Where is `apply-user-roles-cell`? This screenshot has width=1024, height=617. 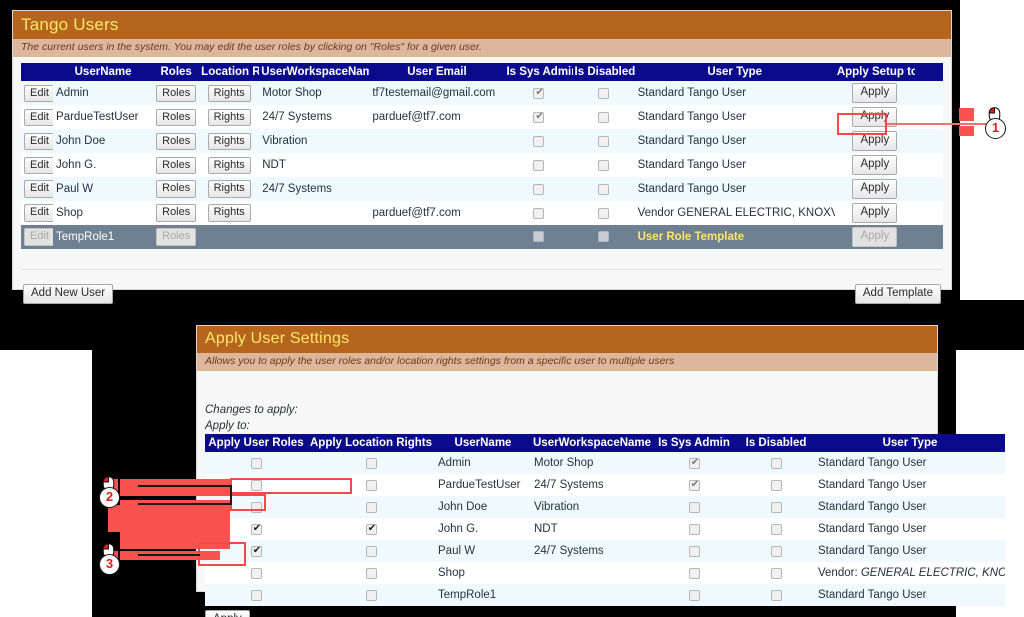
apply-user-roles-cell is located at coordinates (256, 595).